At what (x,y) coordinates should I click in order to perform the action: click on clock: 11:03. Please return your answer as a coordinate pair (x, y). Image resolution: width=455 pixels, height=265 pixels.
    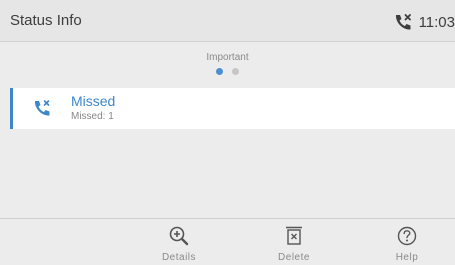
    Looking at the image, I should click on (436, 22).